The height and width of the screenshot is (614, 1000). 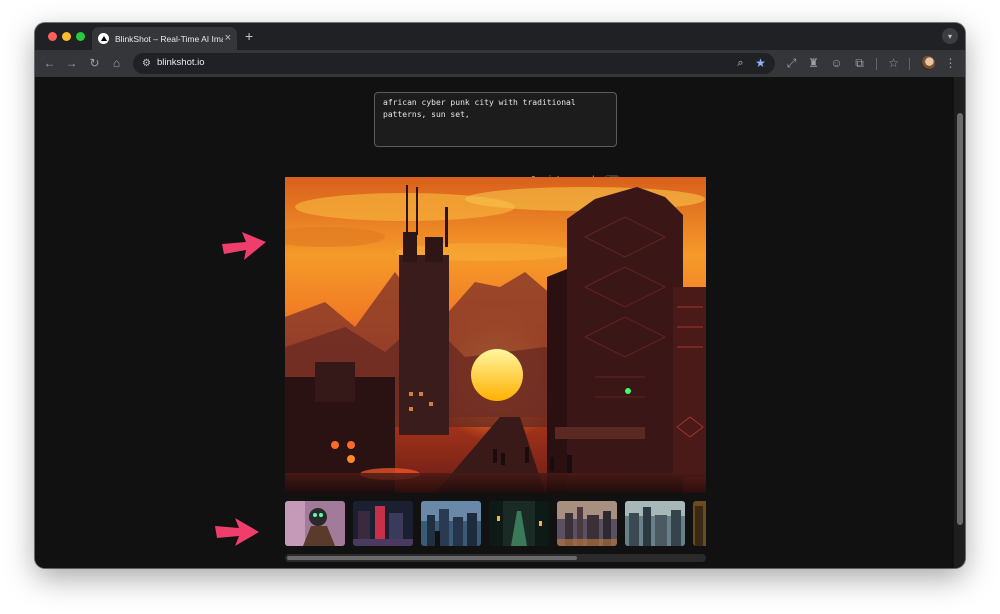 What do you see at coordinates (94, 63) in the screenshot?
I see `reload-icon: ↻` at bounding box center [94, 63].